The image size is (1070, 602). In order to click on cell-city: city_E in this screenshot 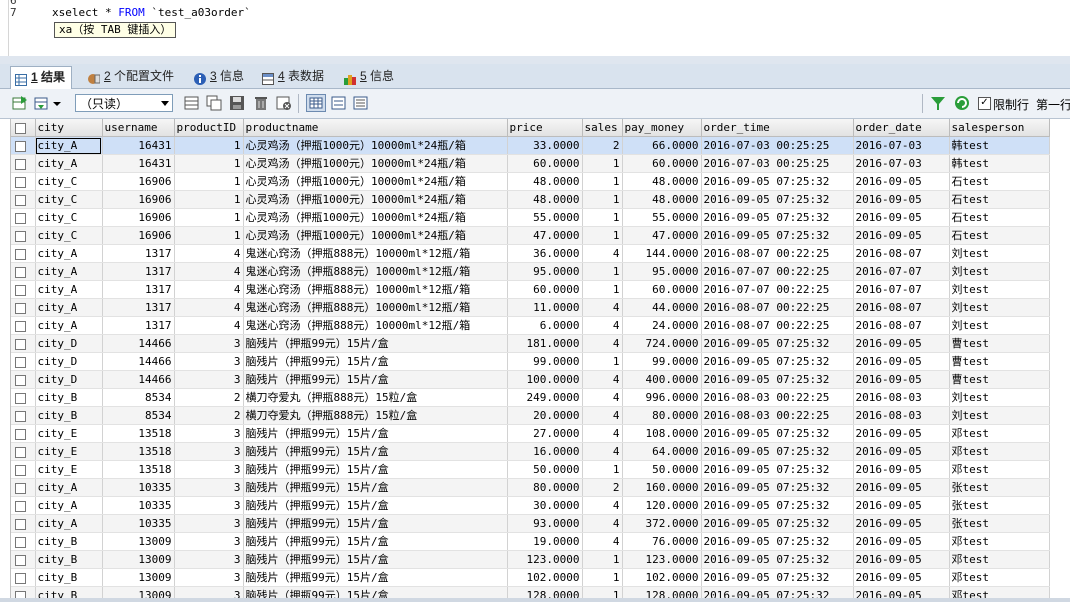, I will do `click(69, 469)`.